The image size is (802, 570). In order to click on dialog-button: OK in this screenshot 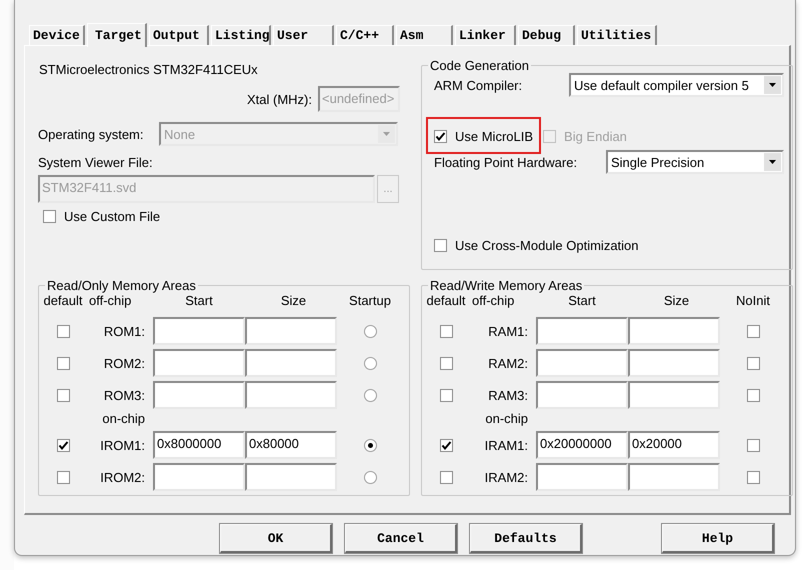, I will do `click(276, 538)`.